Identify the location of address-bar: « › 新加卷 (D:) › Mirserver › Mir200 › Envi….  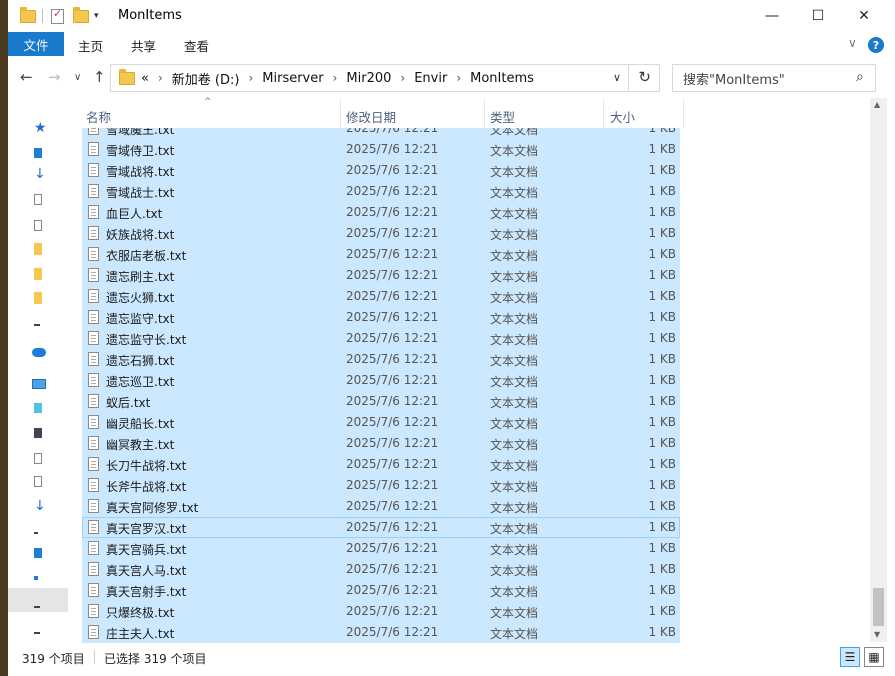
(385, 78).